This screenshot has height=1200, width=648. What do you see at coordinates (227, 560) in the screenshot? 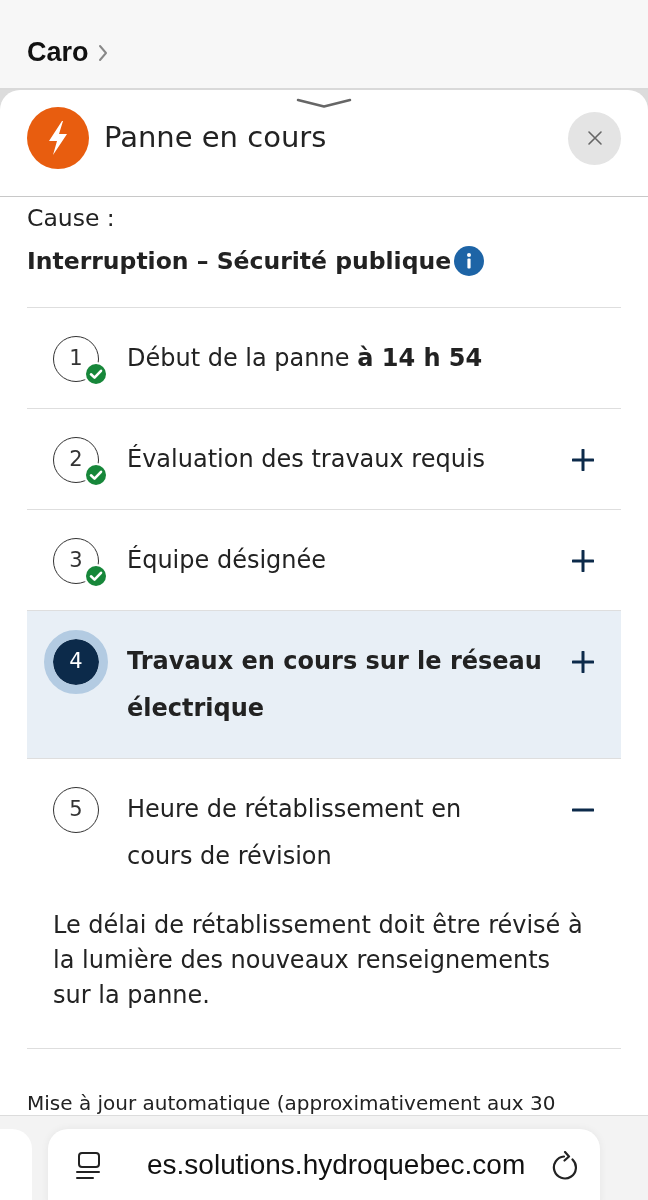
I see `step-label: Équipe désignée` at bounding box center [227, 560].